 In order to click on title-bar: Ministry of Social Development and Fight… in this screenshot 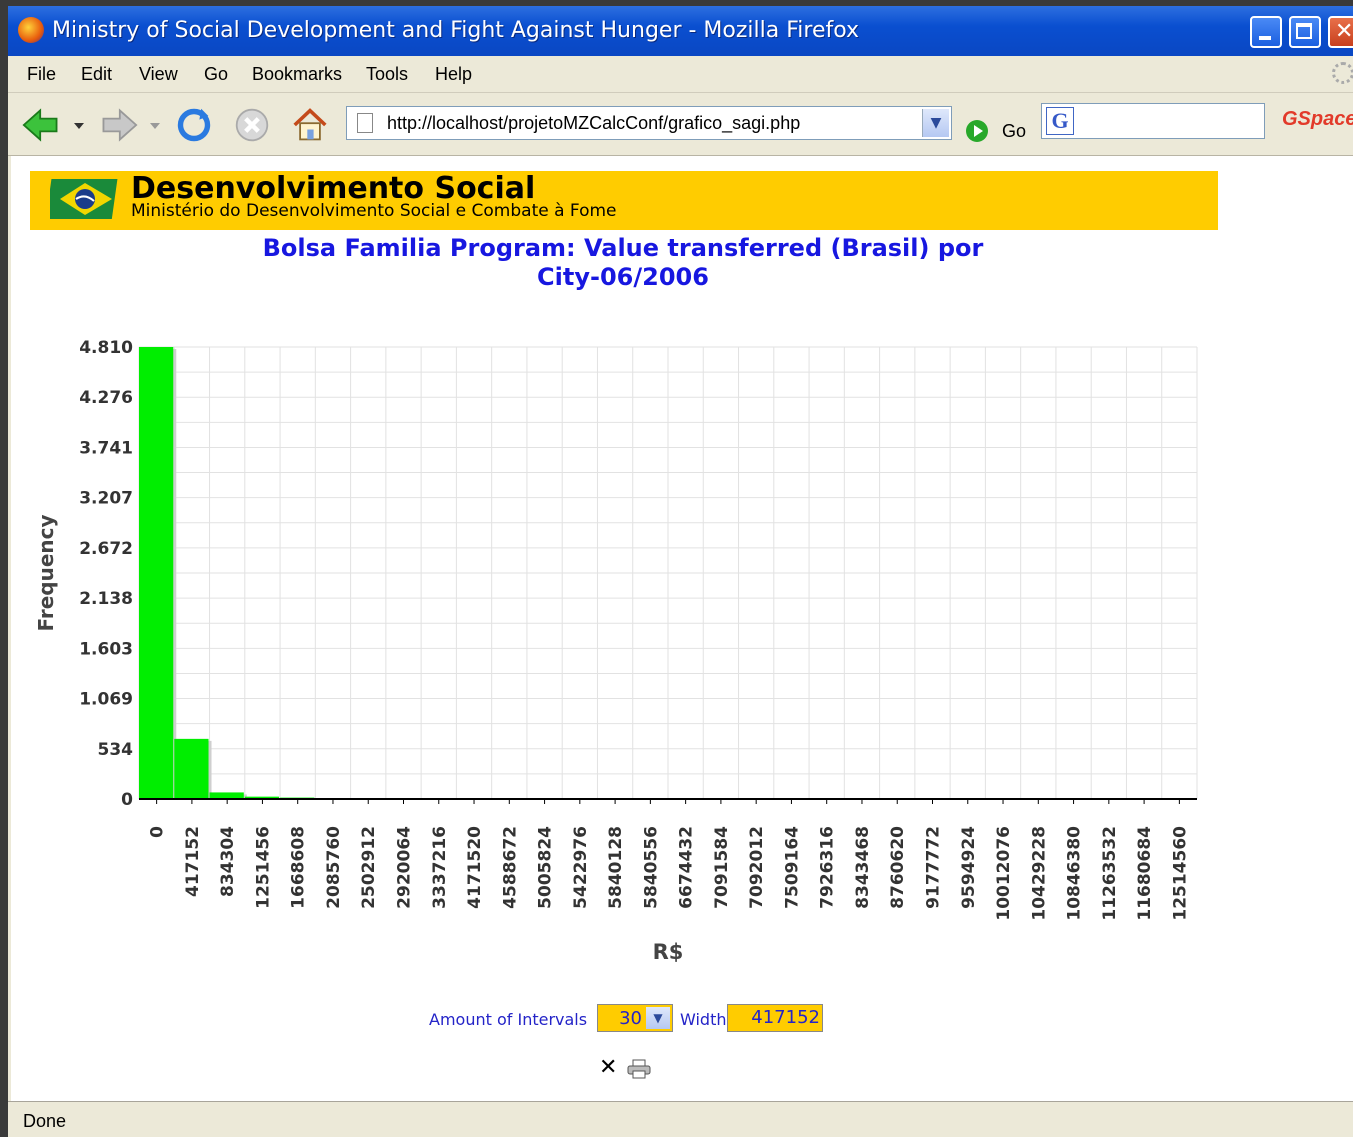, I will do `click(680, 31)`.